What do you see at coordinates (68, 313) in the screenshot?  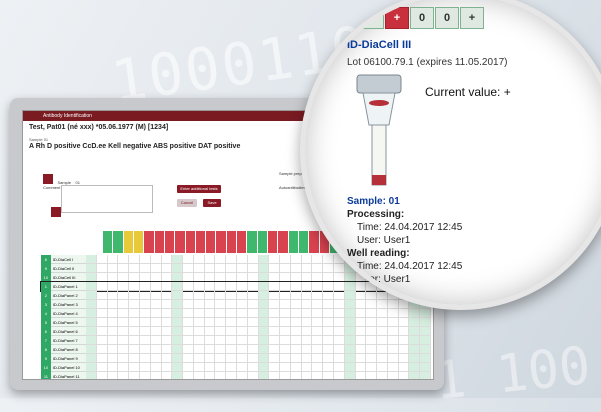 I see `cell-name: ID-DiaPanel 4` at bounding box center [68, 313].